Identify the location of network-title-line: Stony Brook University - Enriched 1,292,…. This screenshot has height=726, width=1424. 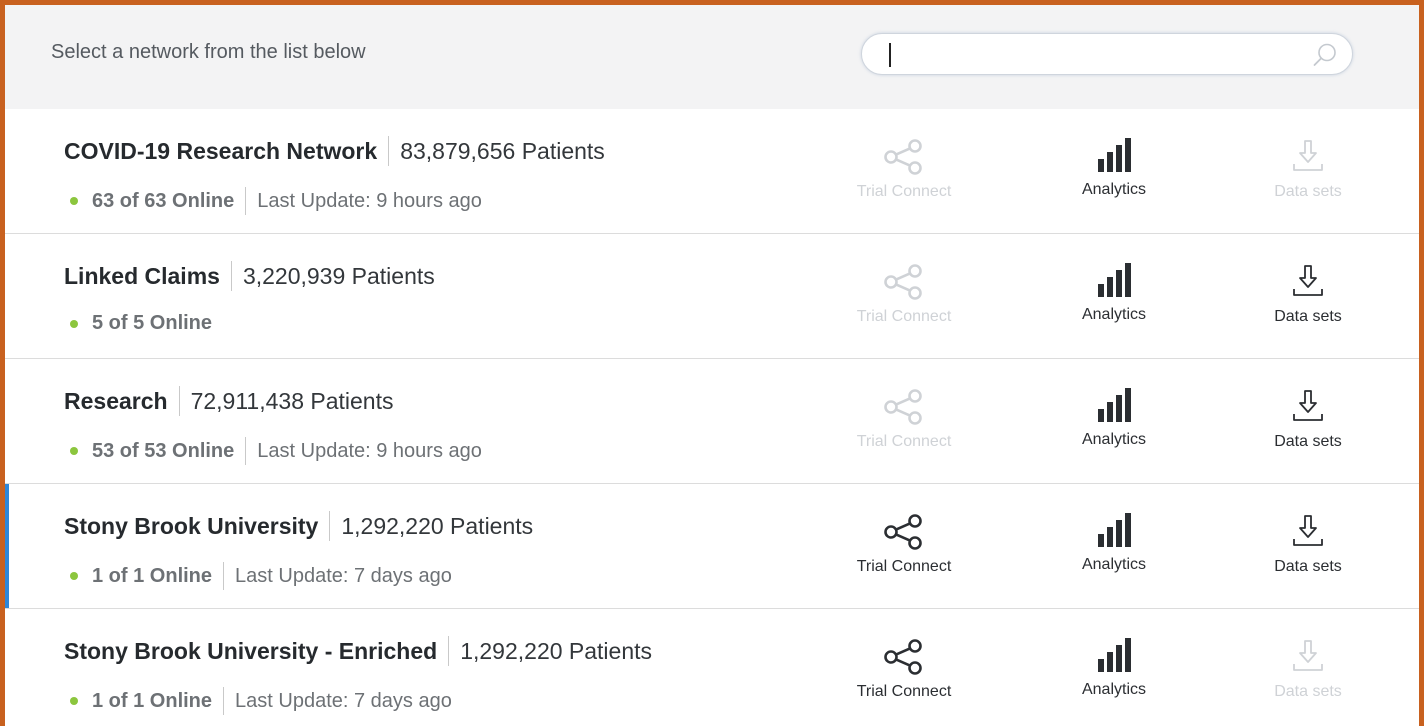
(358, 651).